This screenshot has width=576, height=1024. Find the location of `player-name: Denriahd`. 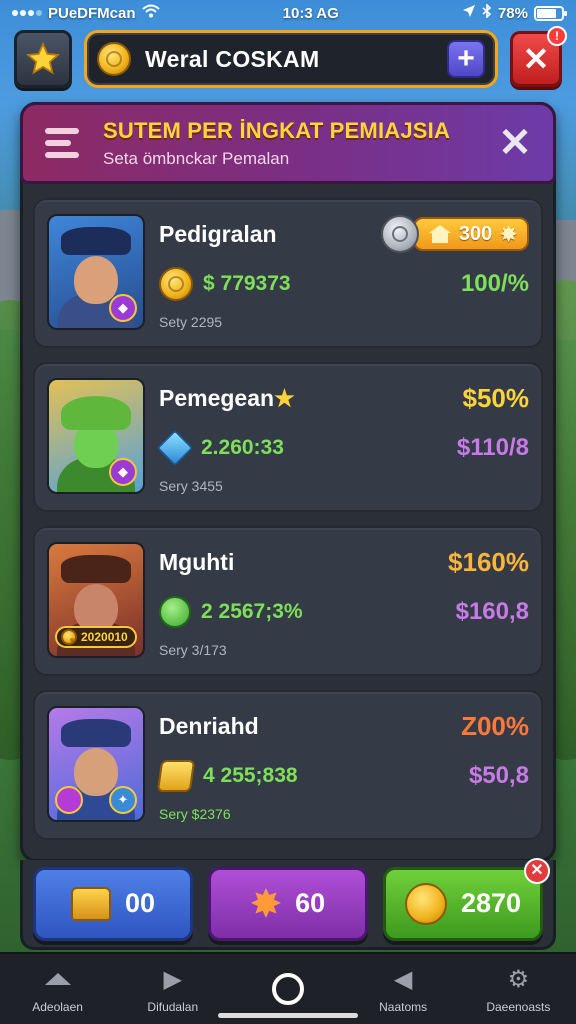

player-name: Denriahd is located at coordinates (209, 725).